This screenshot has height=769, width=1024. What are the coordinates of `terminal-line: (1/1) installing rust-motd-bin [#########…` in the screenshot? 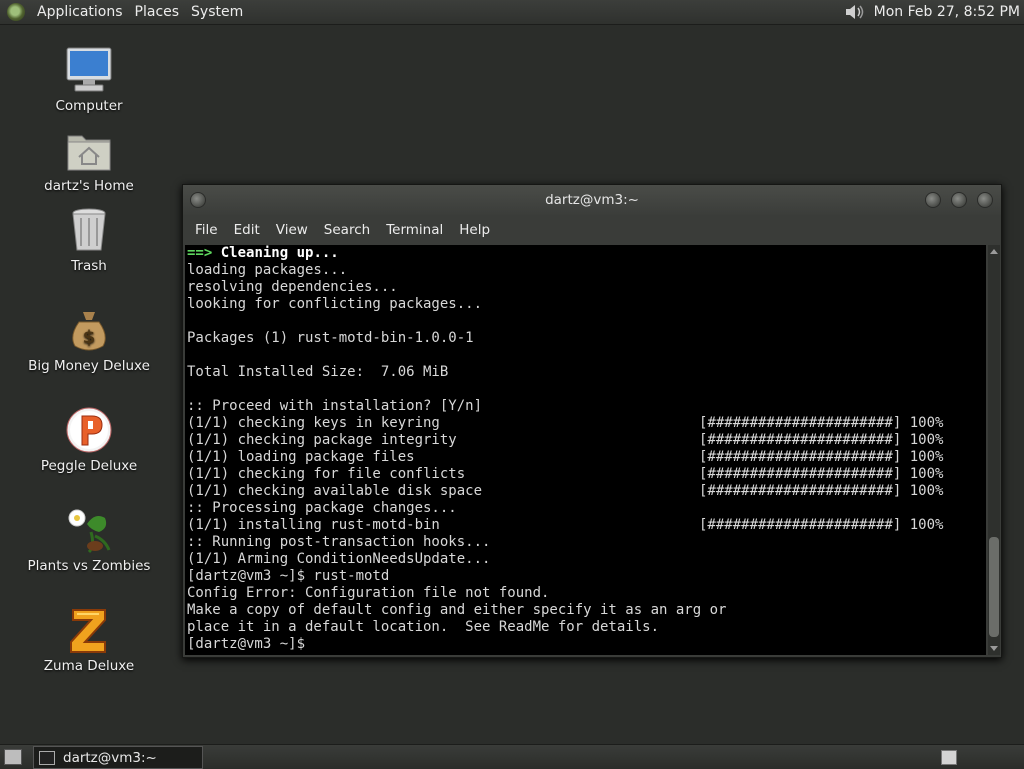 It's located at (586, 525).